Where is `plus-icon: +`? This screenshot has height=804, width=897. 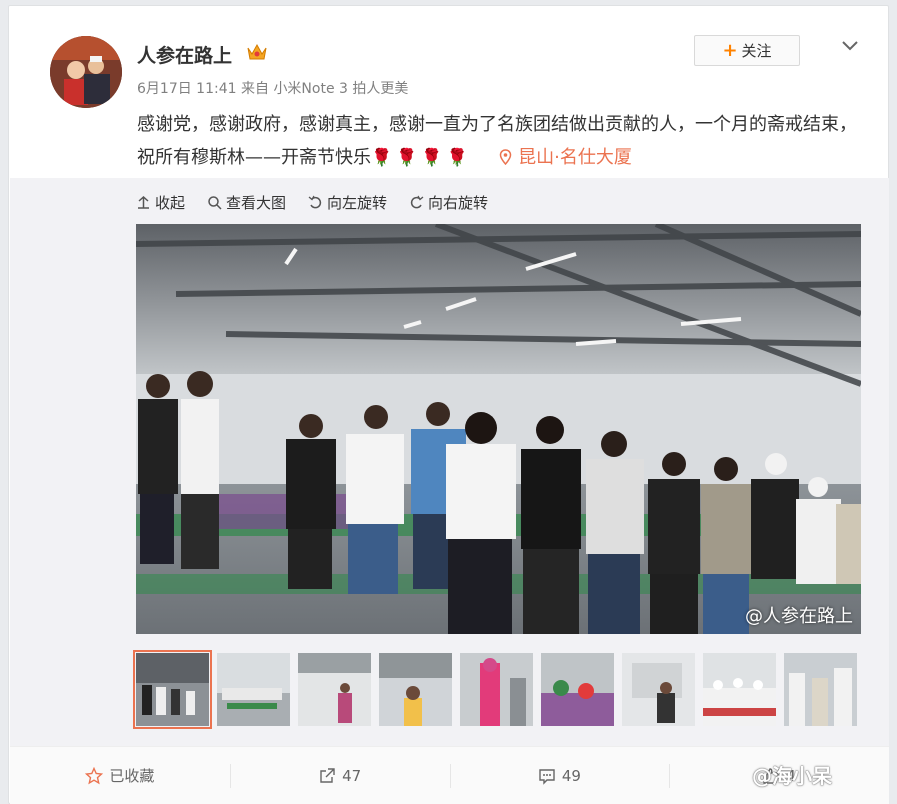
plus-icon: + is located at coordinates (730, 50).